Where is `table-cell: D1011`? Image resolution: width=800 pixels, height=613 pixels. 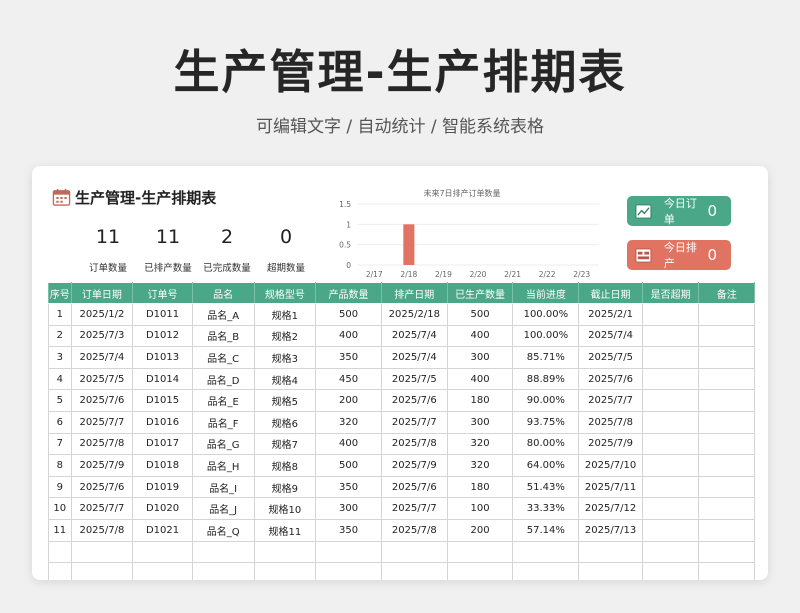
table-cell: D1011 is located at coordinates (162, 314).